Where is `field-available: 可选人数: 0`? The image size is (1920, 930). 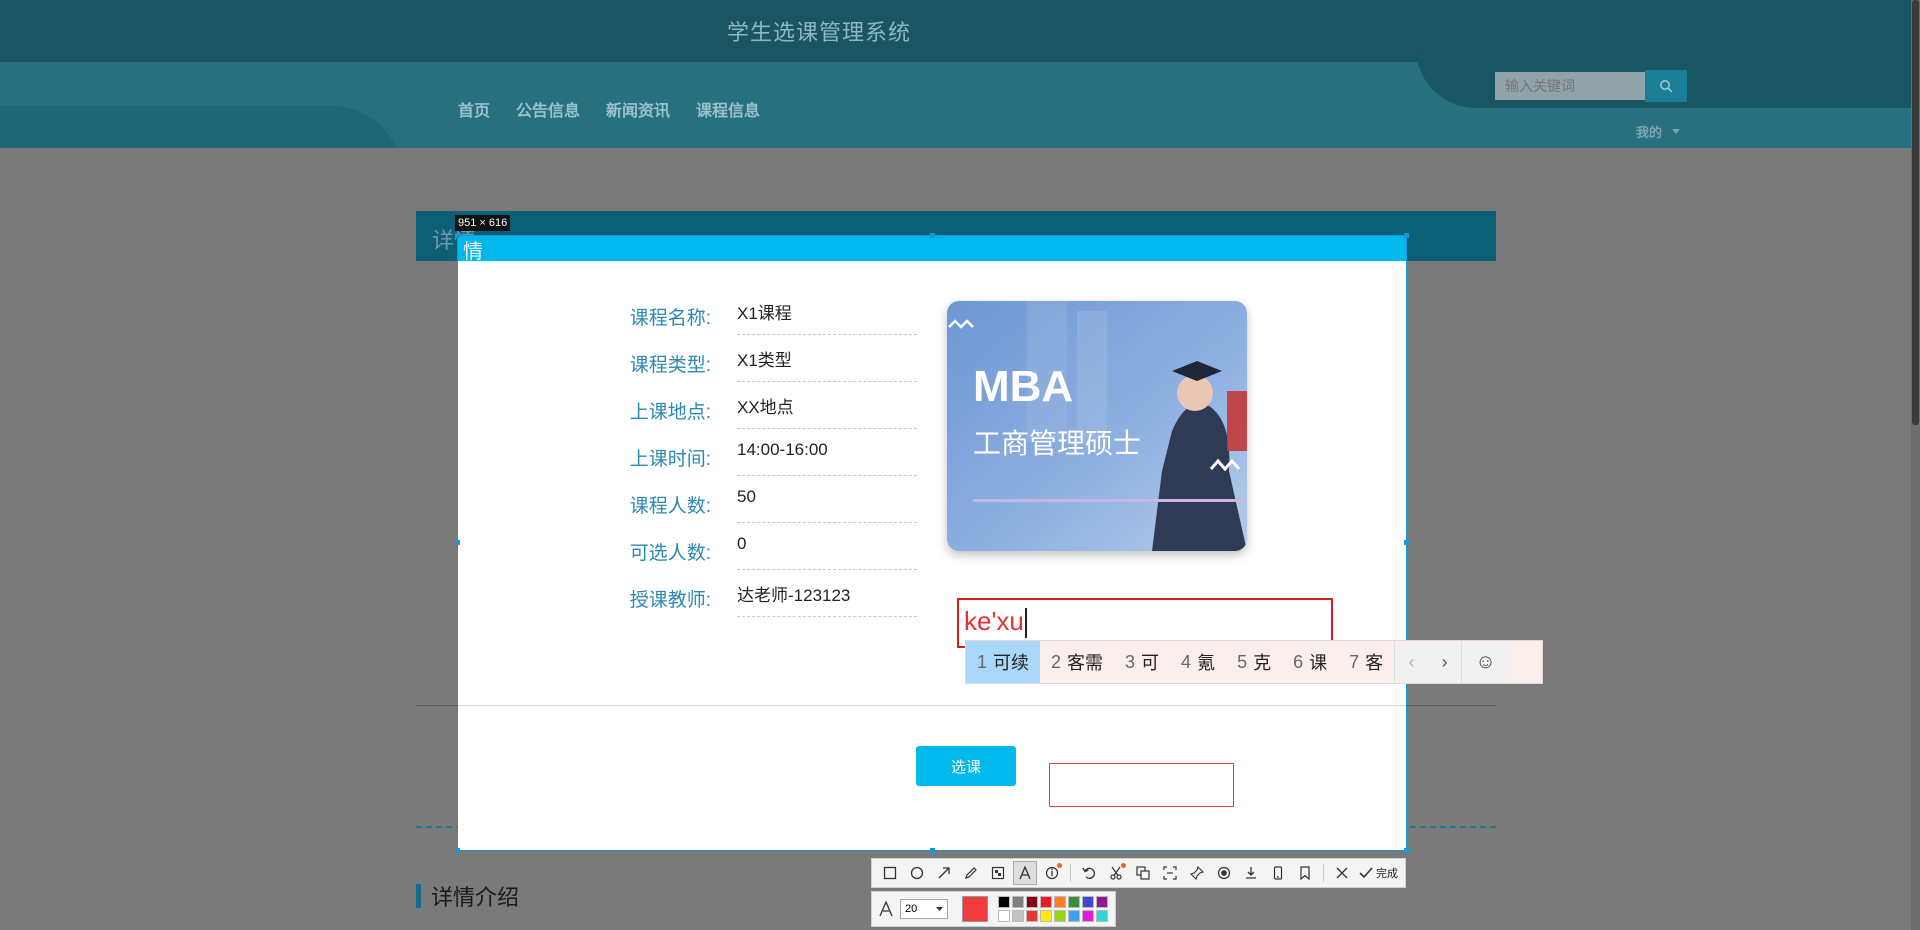 field-available: 可选人数: 0 is located at coordinates (932, 547).